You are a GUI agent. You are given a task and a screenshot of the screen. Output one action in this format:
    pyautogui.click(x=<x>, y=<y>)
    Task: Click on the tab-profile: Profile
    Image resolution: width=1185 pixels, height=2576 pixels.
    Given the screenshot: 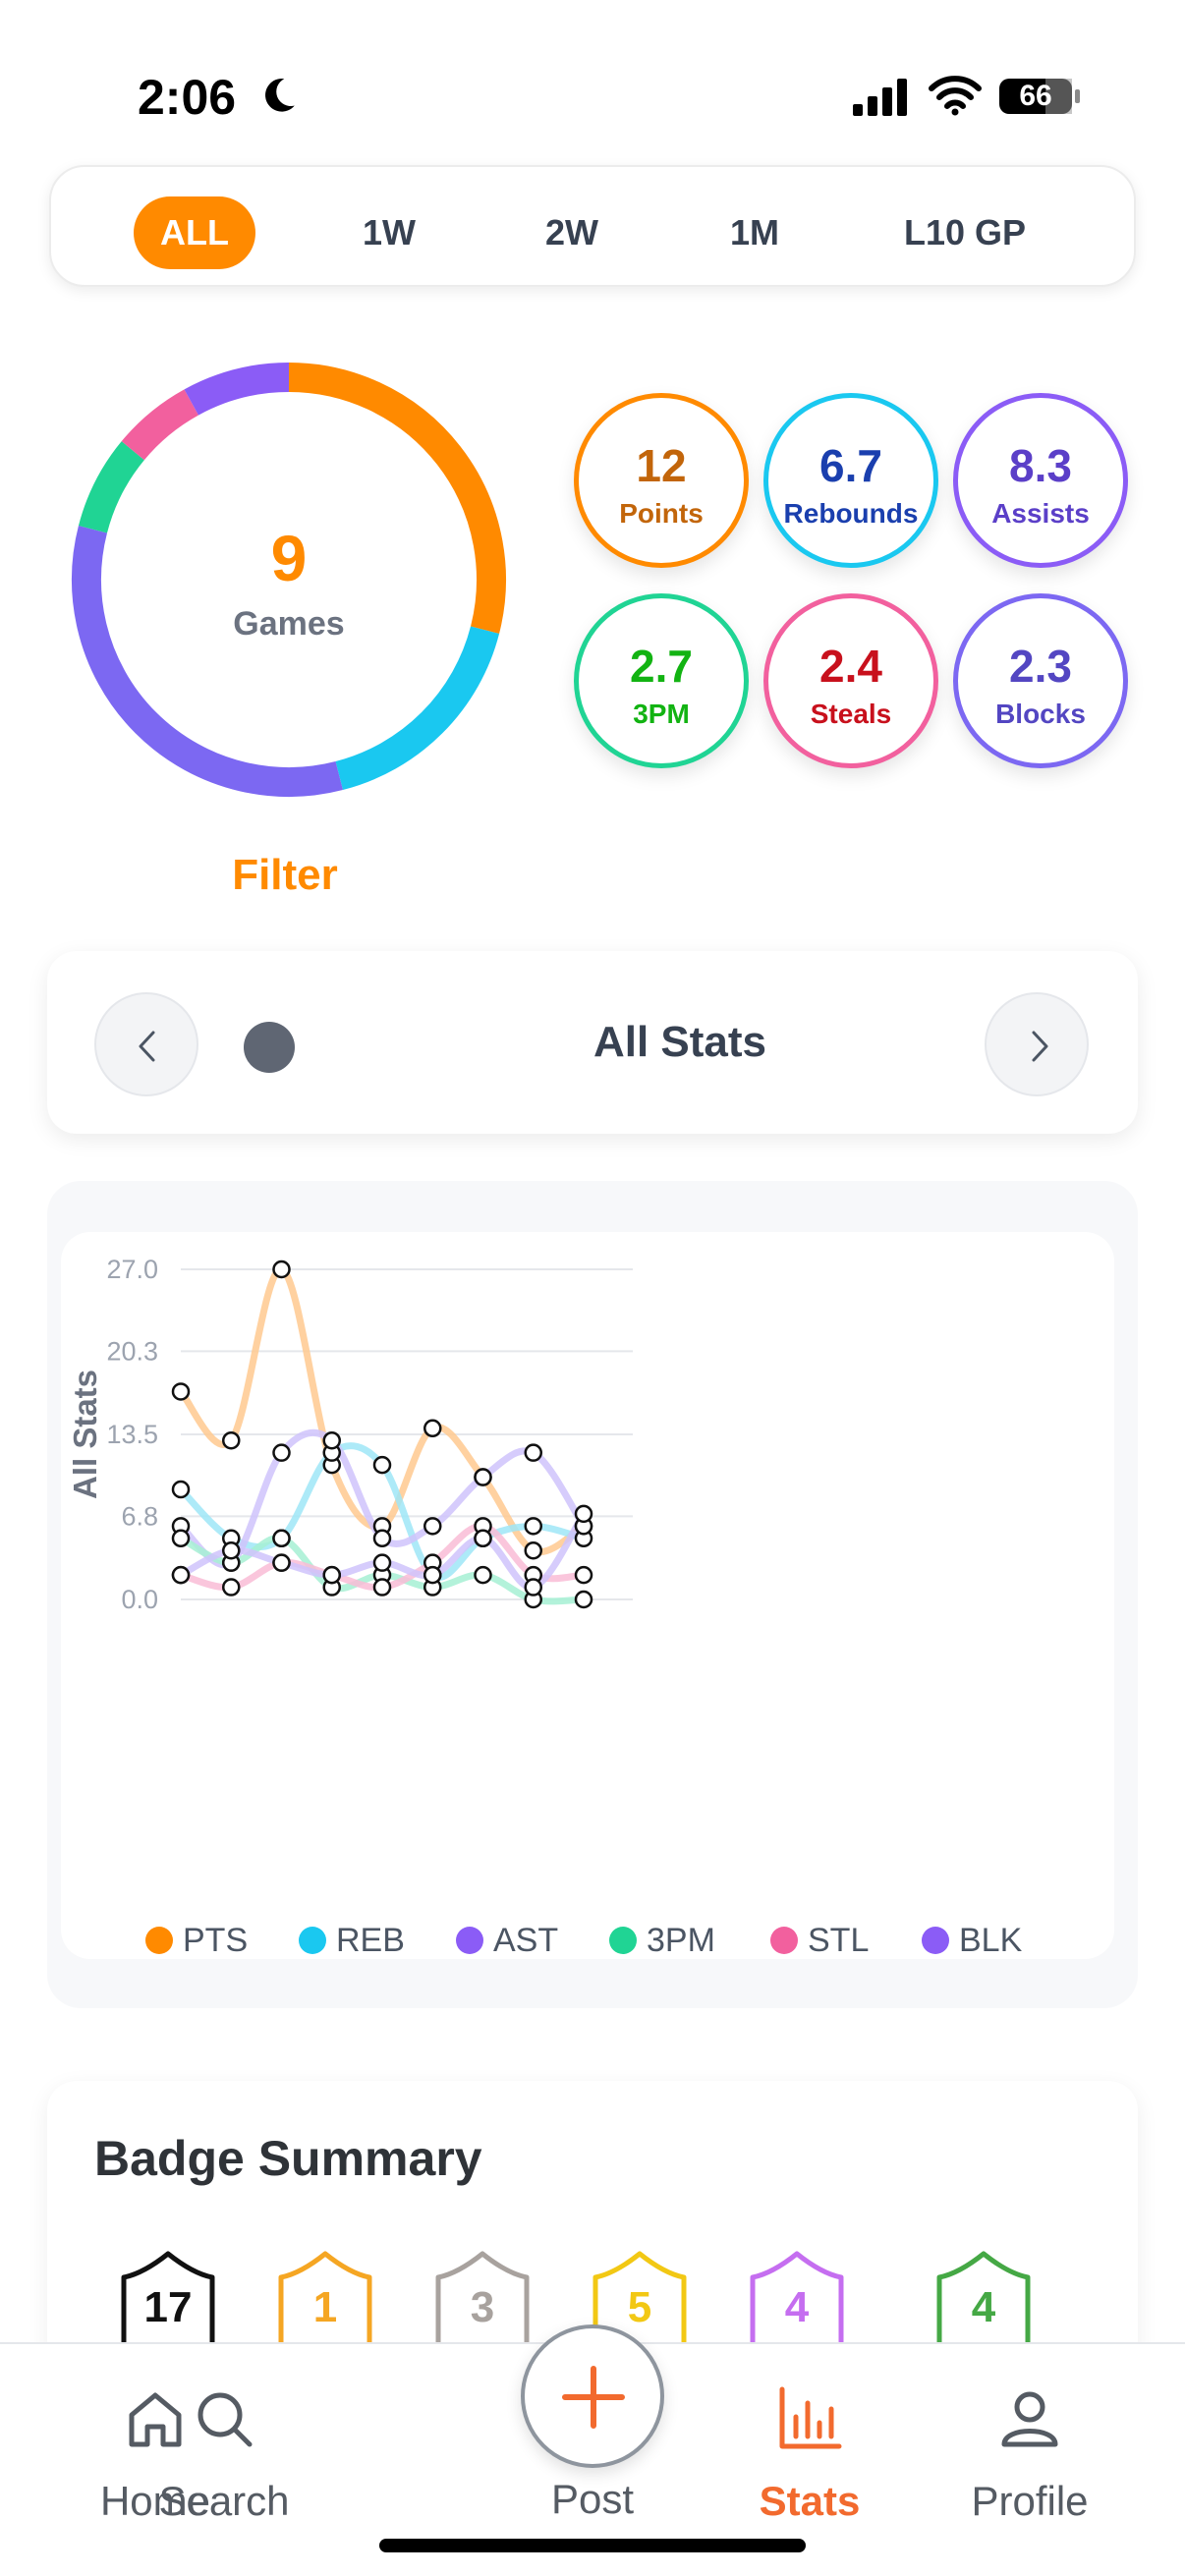 What is the action you would take?
    pyautogui.click(x=1030, y=2471)
    